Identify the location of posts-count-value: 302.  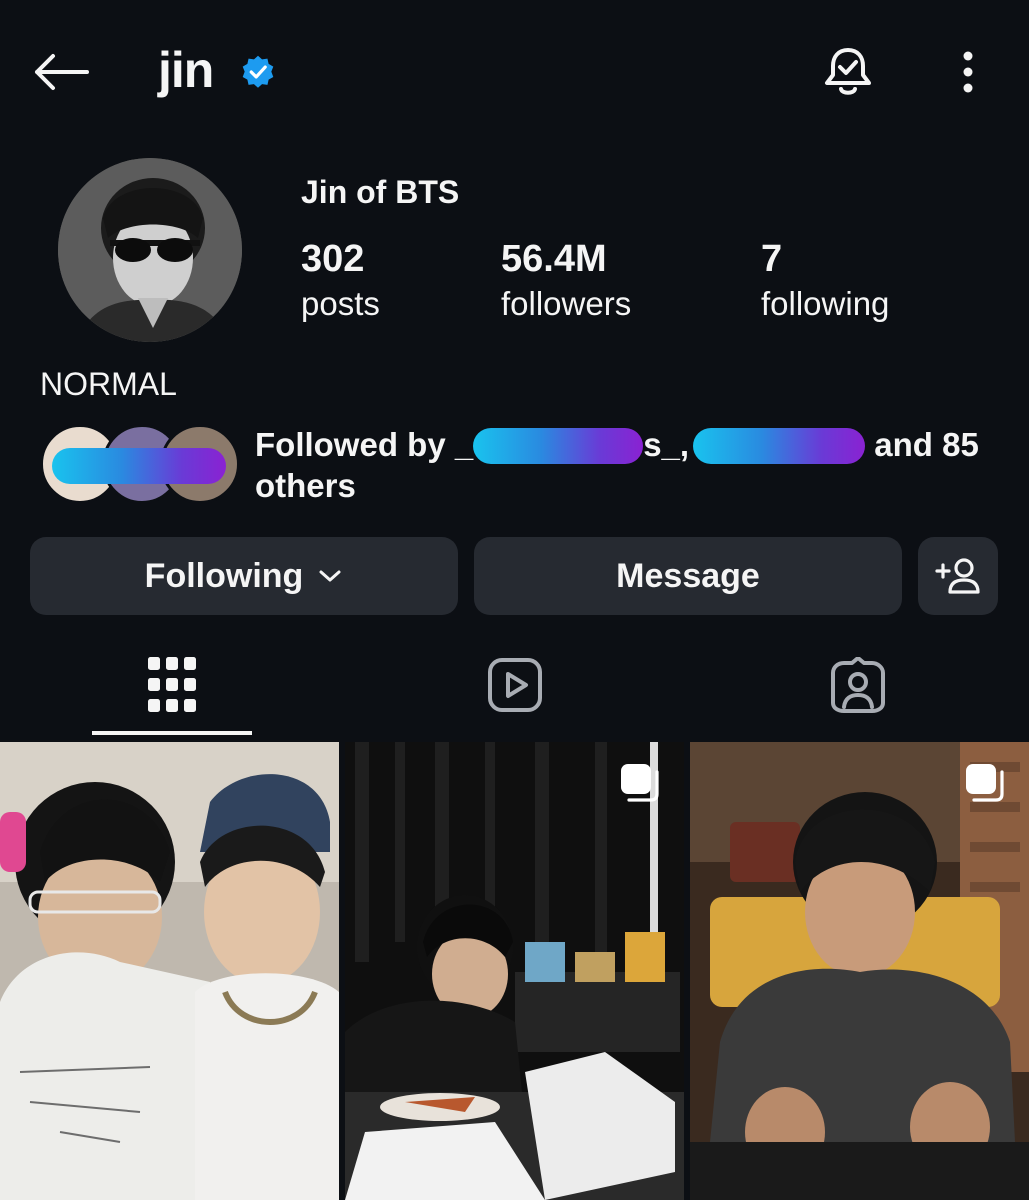
(333, 259).